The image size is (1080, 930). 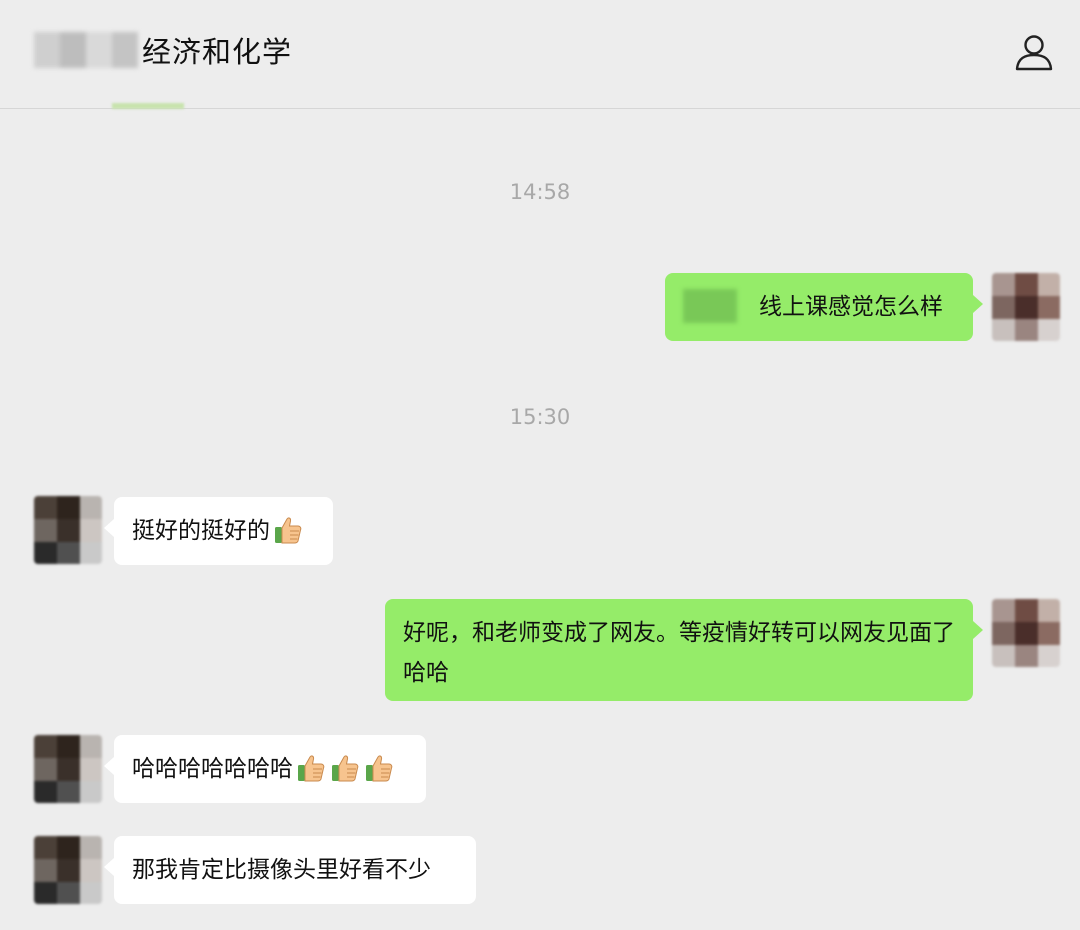 What do you see at coordinates (540, 192) in the screenshot?
I see `timestamp: 14:58` at bounding box center [540, 192].